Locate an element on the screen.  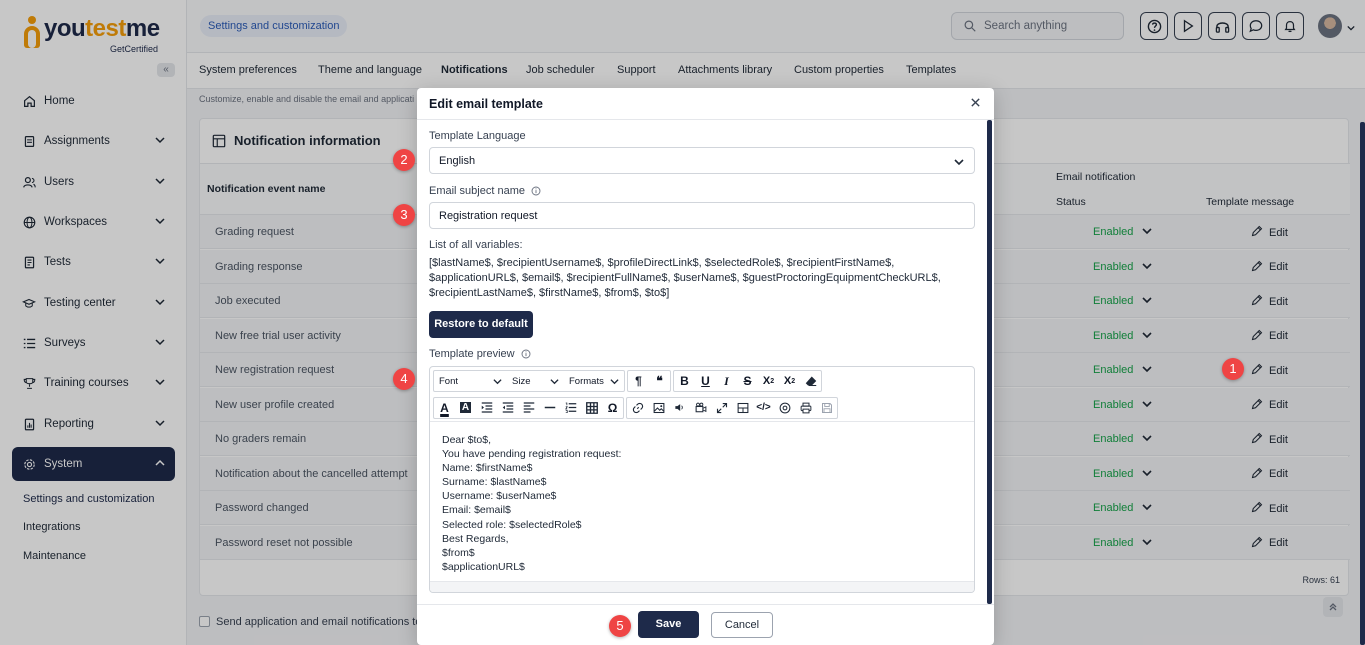
editor-inline-group: B U I S X2 X2 is located at coordinates (747, 381).